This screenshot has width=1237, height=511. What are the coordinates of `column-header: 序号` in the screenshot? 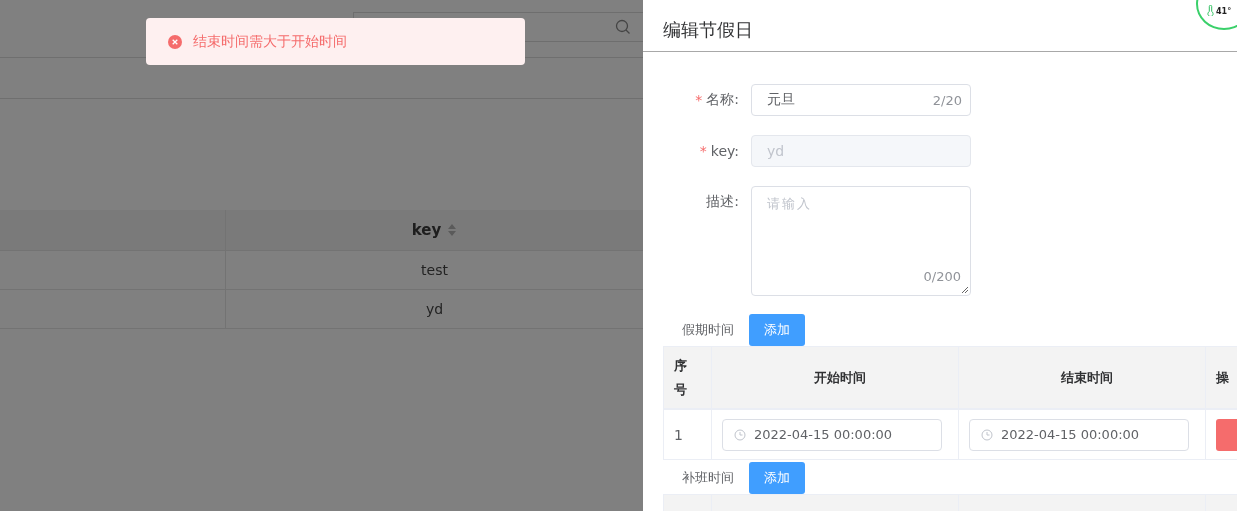 It's located at (681, 378).